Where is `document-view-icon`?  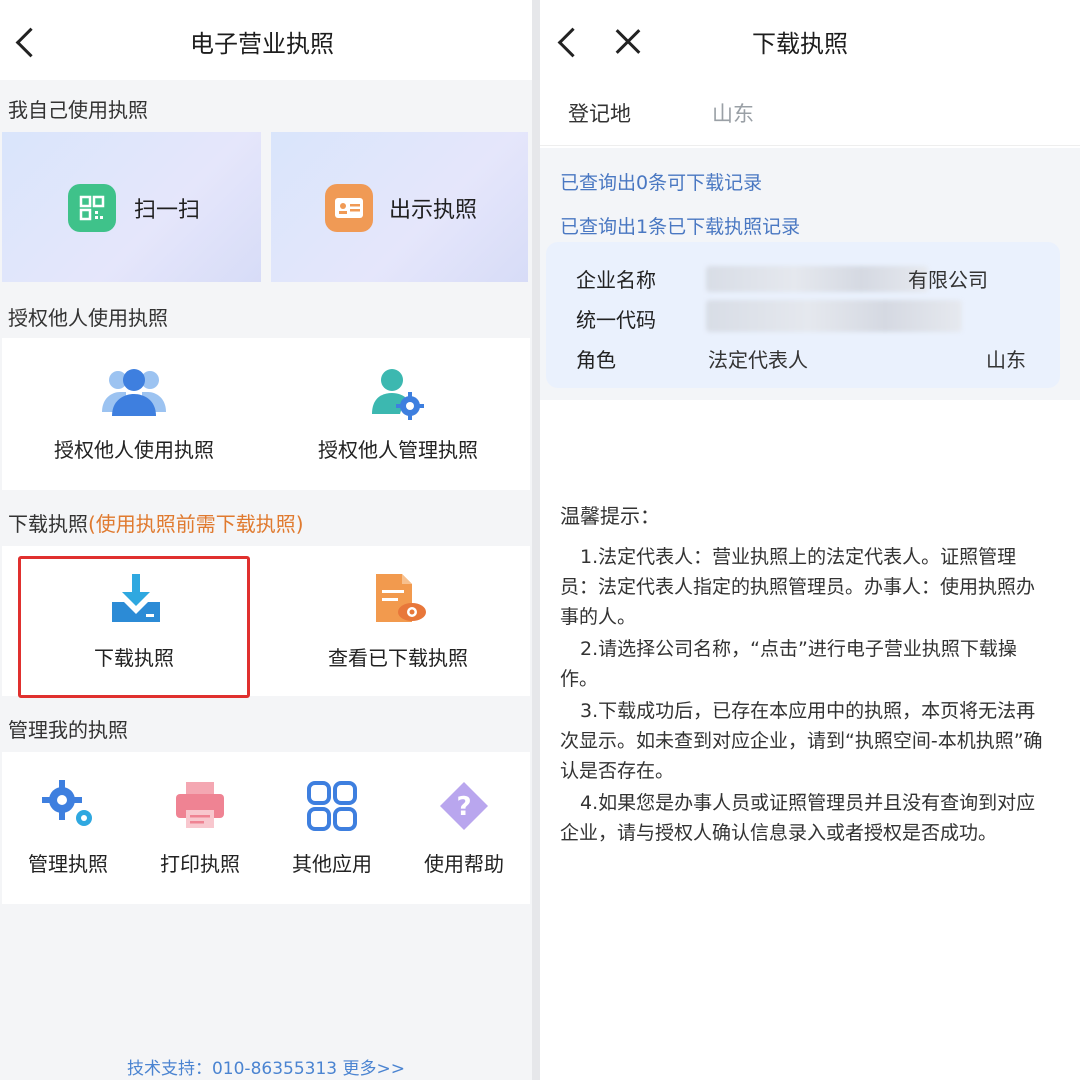 document-view-icon is located at coordinates (400, 600).